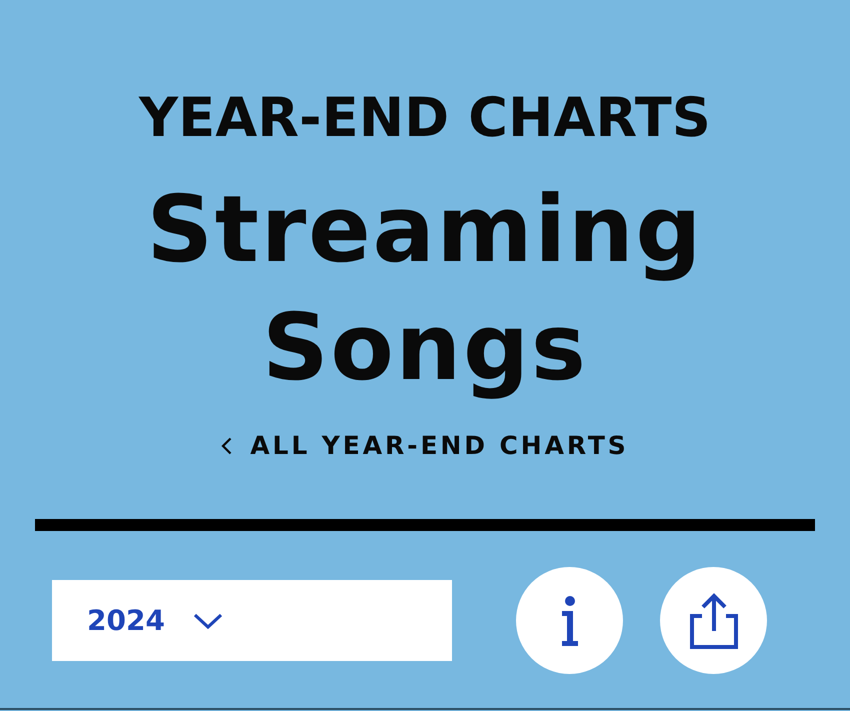  Describe the element at coordinates (714, 620) in the screenshot. I see `share-icon` at that location.